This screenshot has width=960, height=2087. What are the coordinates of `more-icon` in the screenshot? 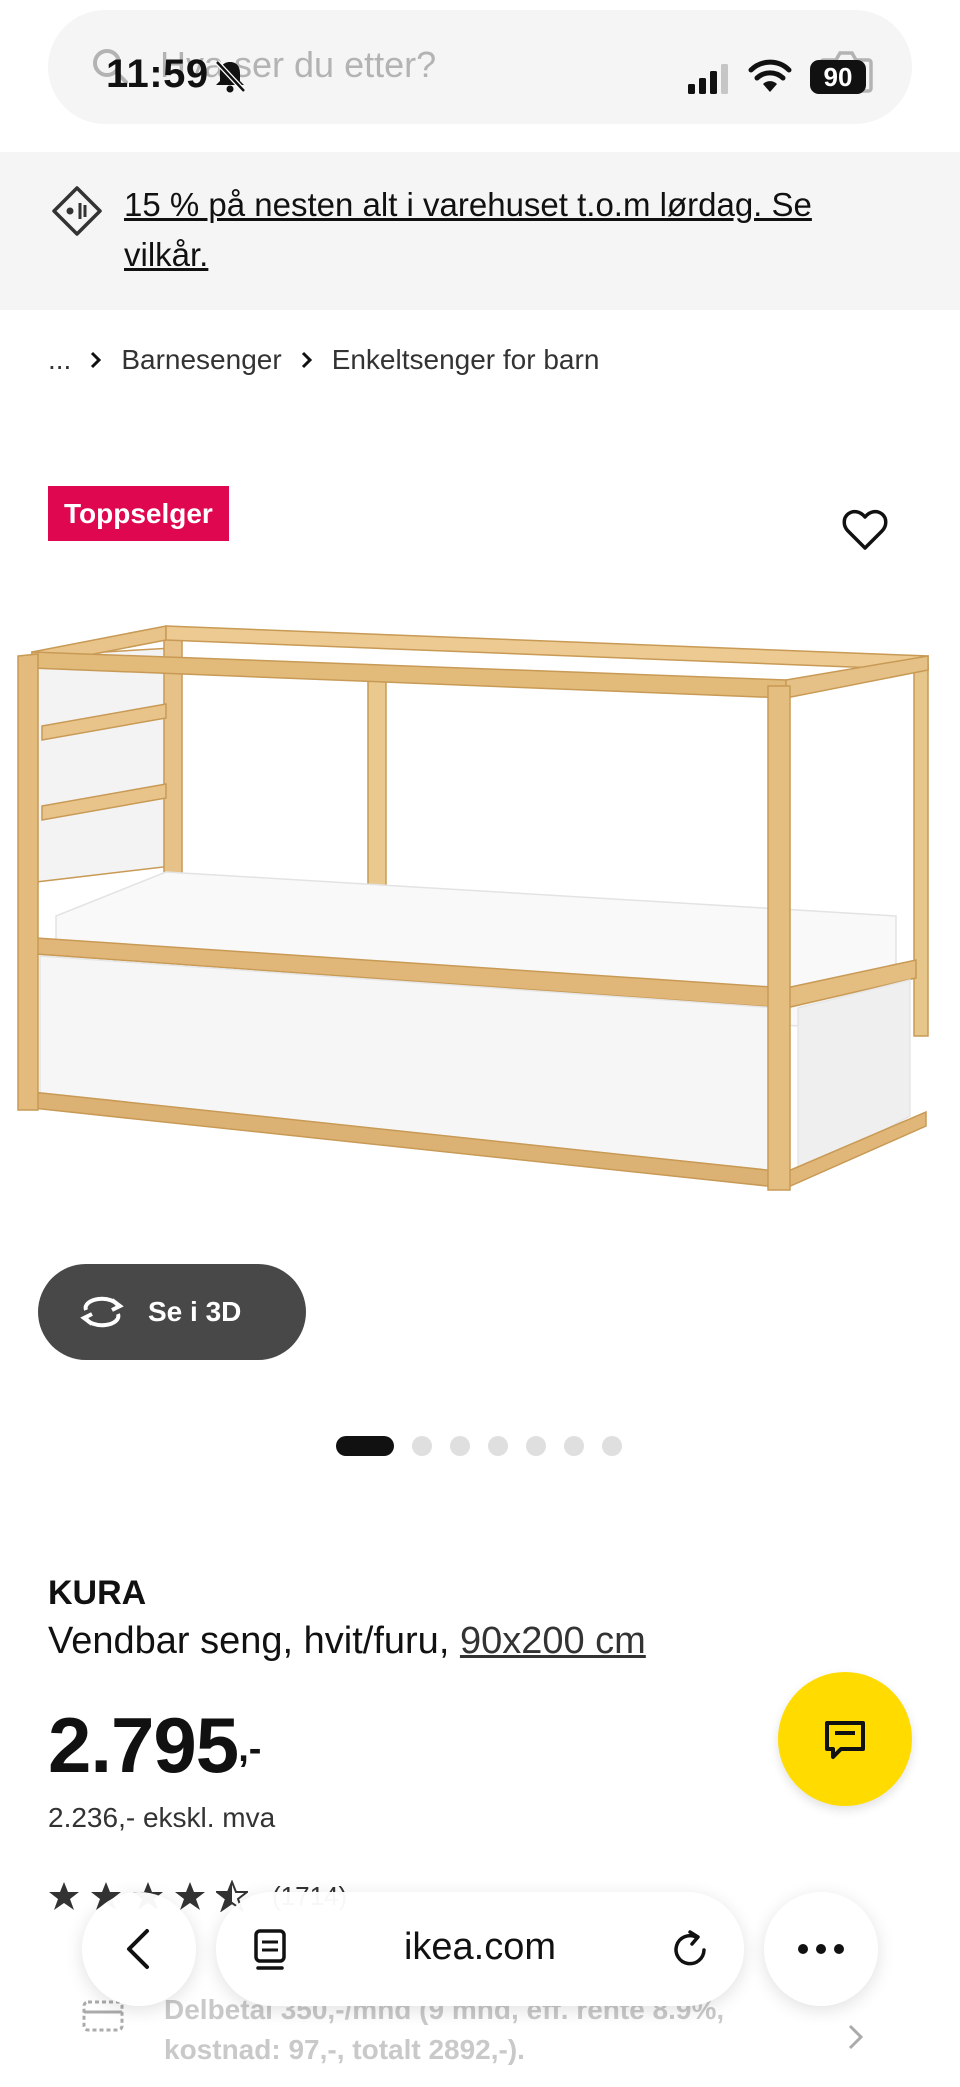 It's located at (821, 1949).